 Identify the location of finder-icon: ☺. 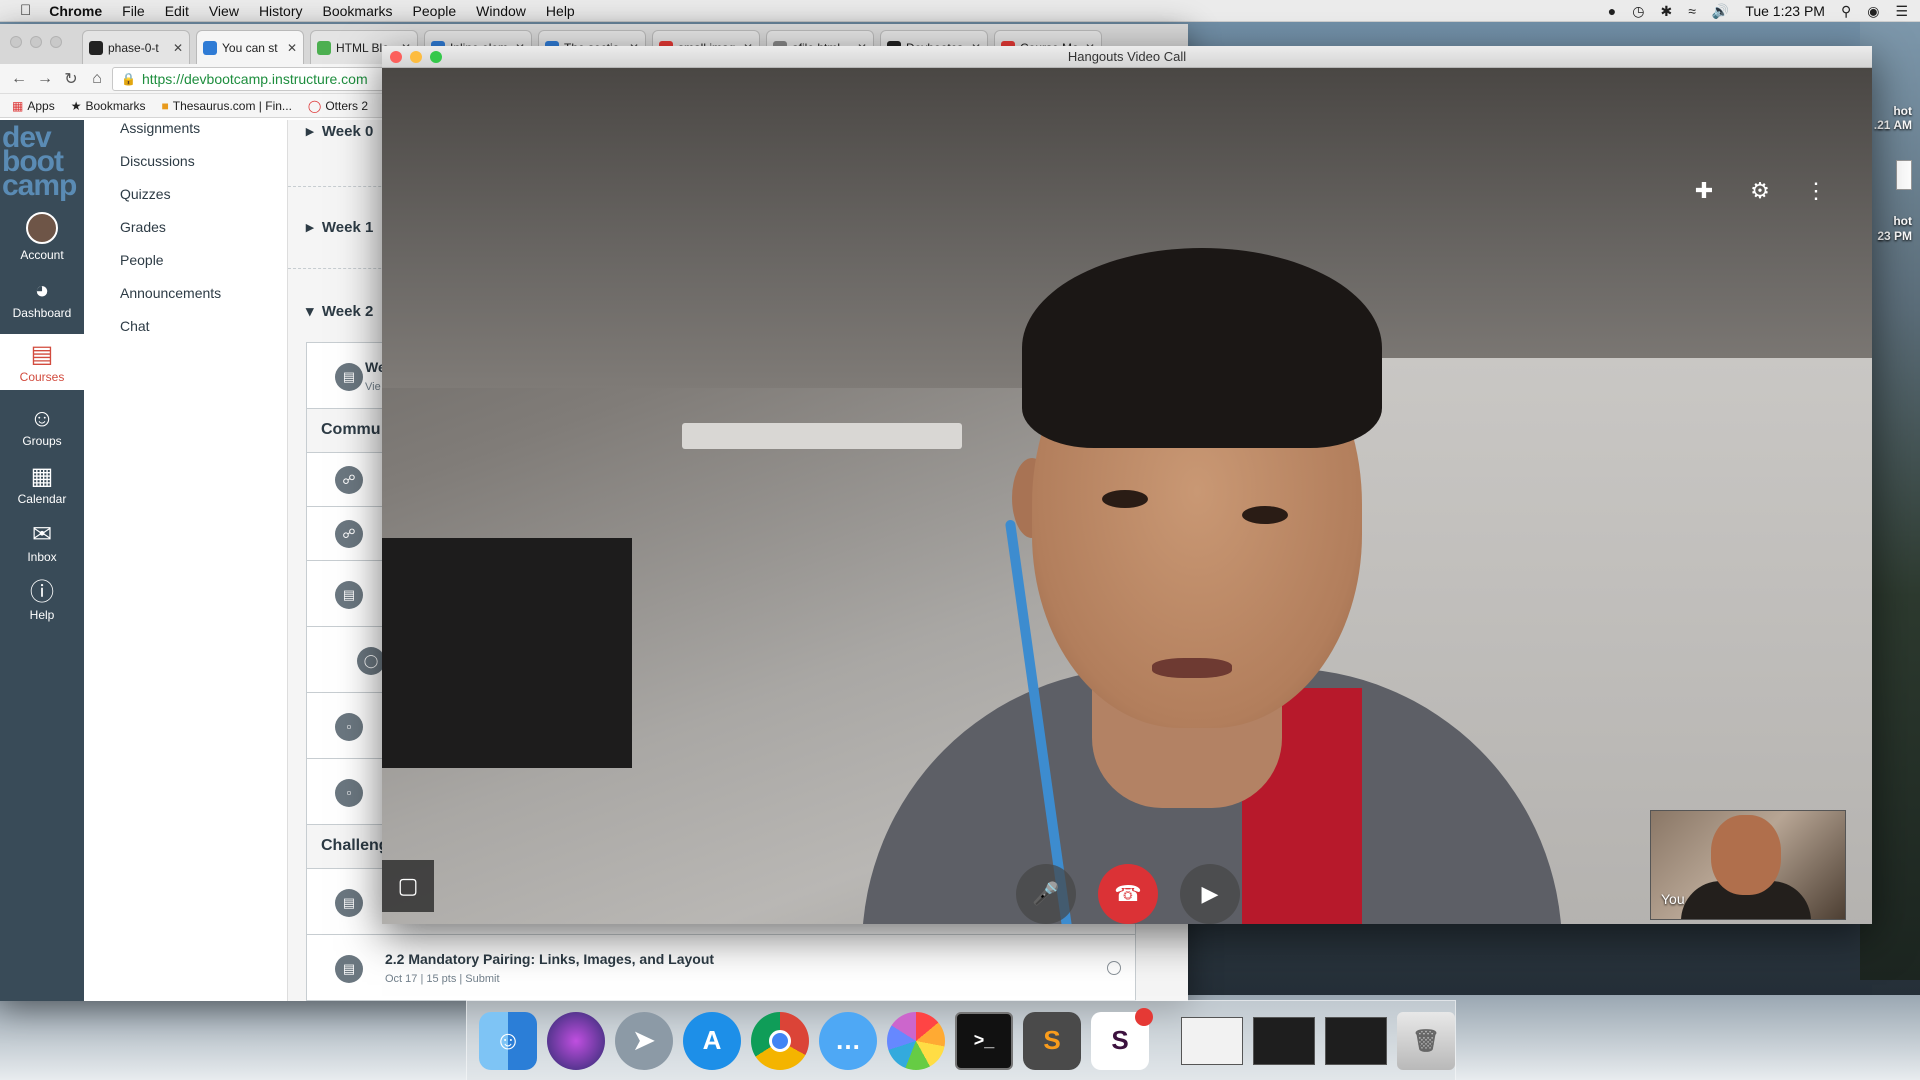
(508, 1040).